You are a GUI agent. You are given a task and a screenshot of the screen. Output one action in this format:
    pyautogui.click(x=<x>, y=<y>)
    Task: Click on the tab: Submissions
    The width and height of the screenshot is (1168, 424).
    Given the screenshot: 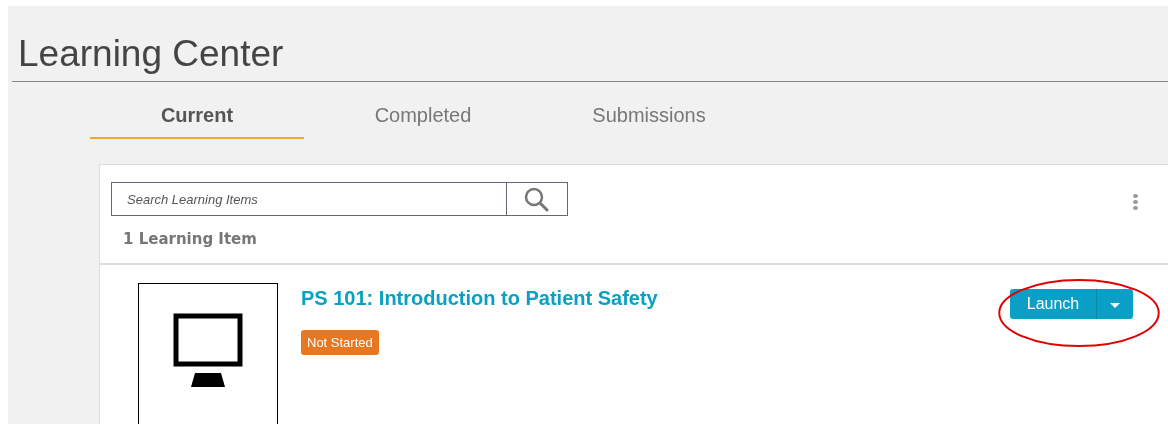 What is the action you would take?
    pyautogui.click(x=649, y=110)
    